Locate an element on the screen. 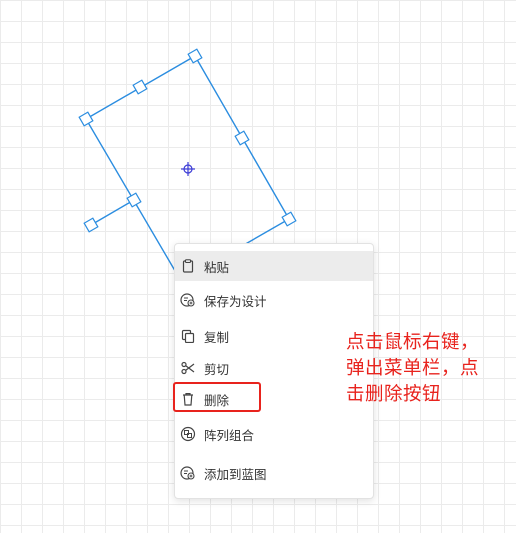 The height and width of the screenshot is (533, 516). array-group-icon is located at coordinates (188, 434).